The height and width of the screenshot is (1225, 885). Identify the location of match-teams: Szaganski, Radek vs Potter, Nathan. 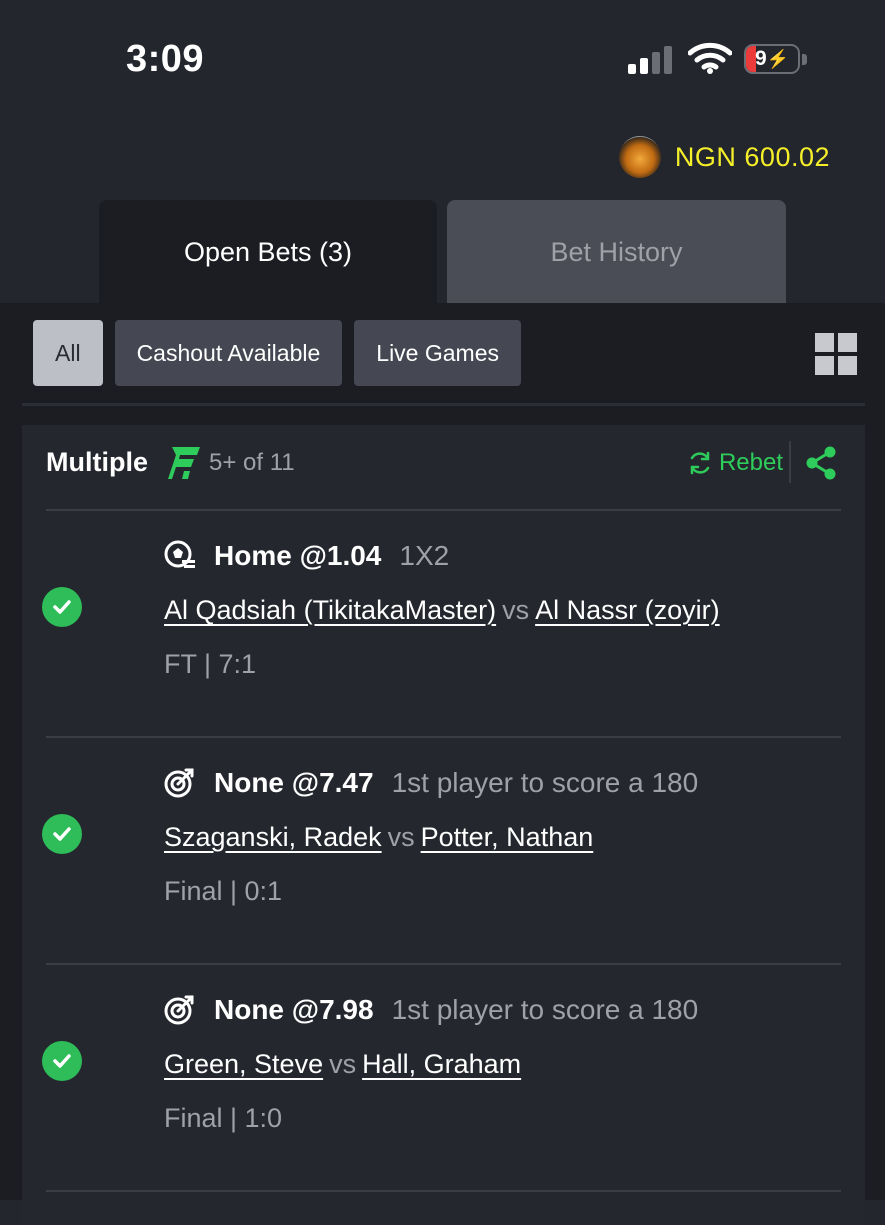
(378, 837).